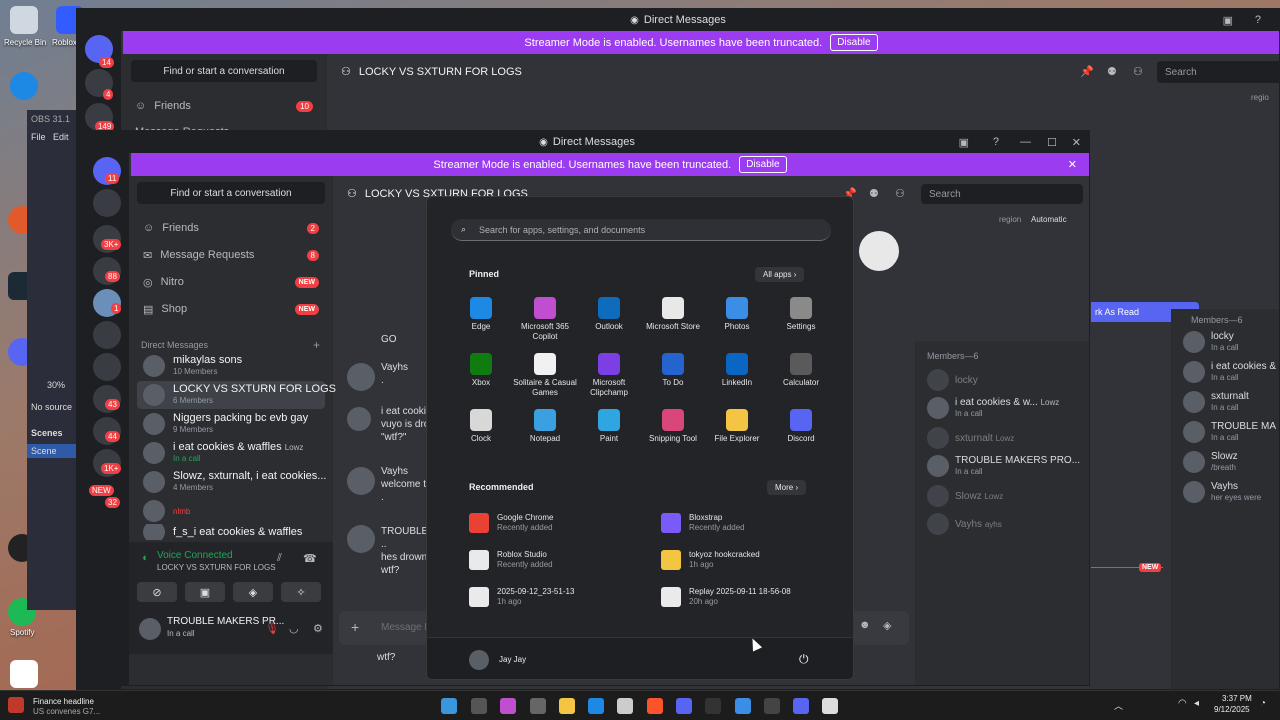  Describe the element at coordinates (24, 674) in the screenshot. I see `roblox-studio-desktop-icon` at that location.